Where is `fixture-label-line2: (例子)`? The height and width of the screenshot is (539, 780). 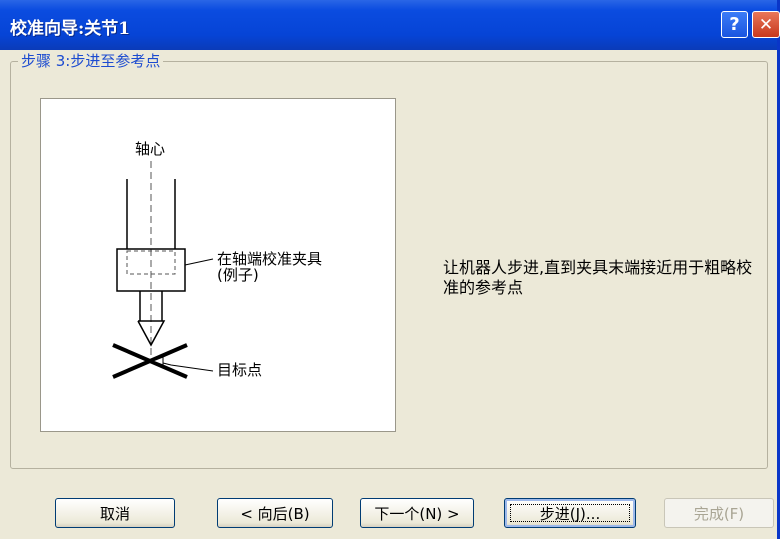 fixture-label-line2: (例子) is located at coordinates (238, 275).